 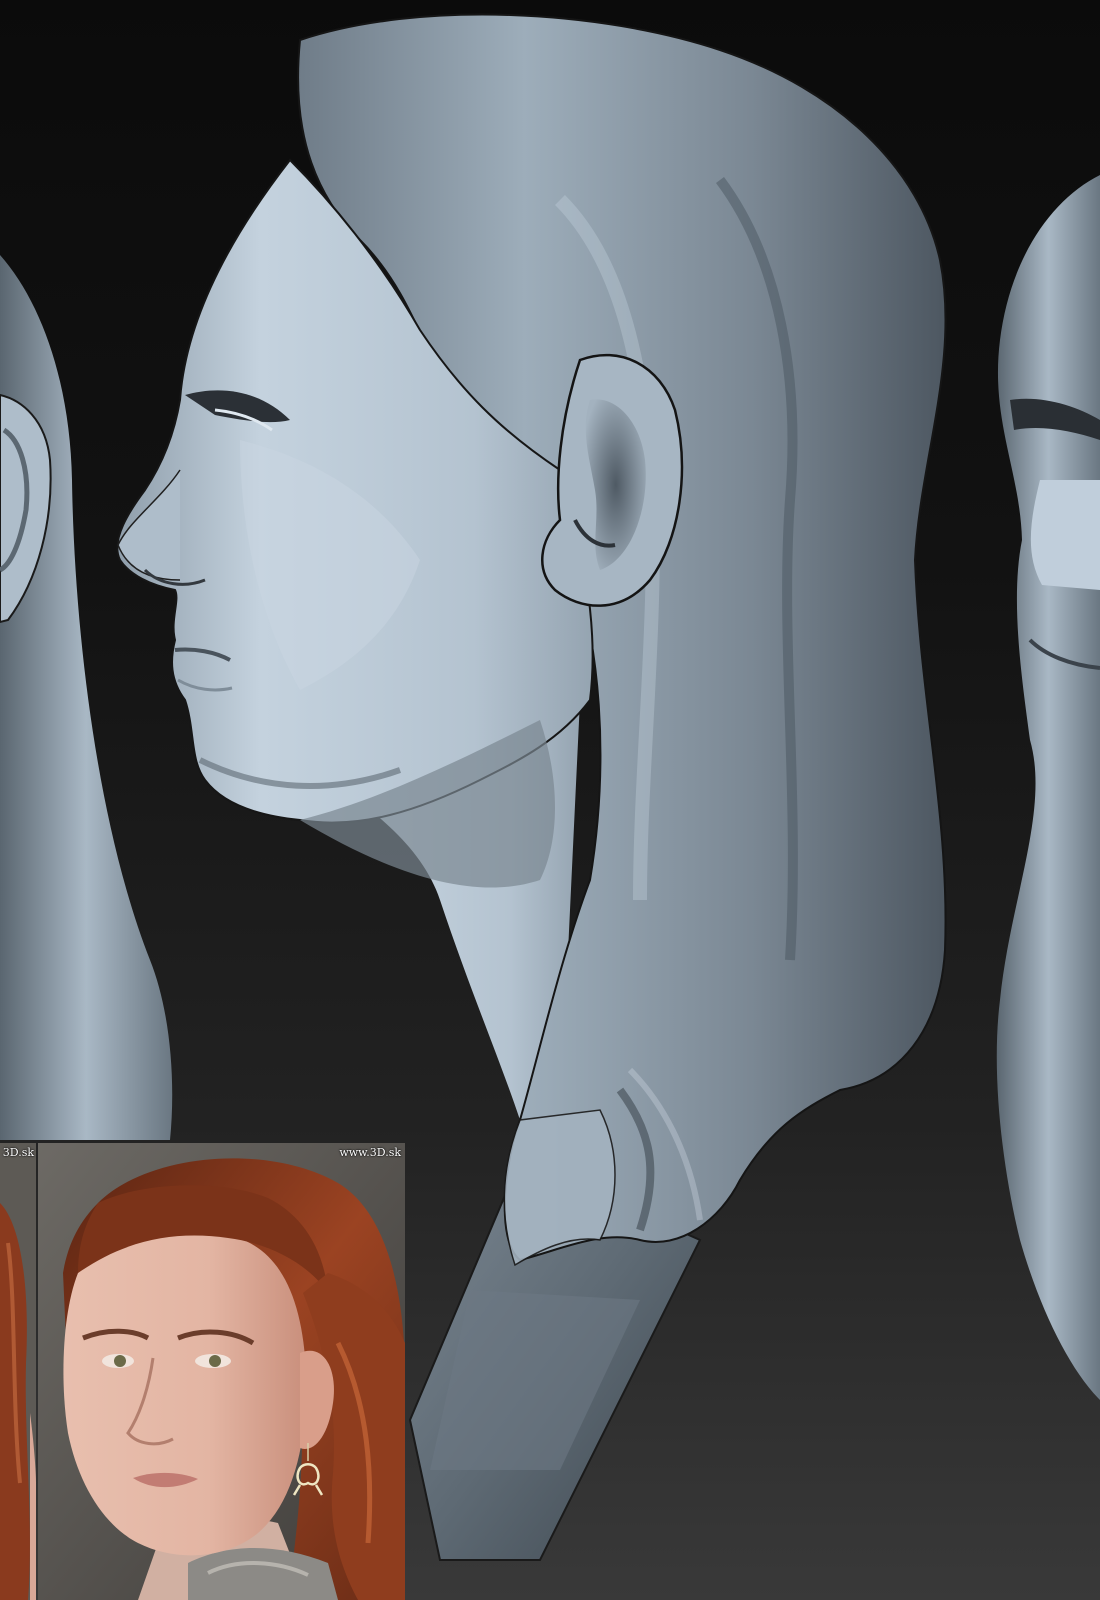 What do you see at coordinates (86, 697) in the screenshot?
I see `left-sculpt-view` at bounding box center [86, 697].